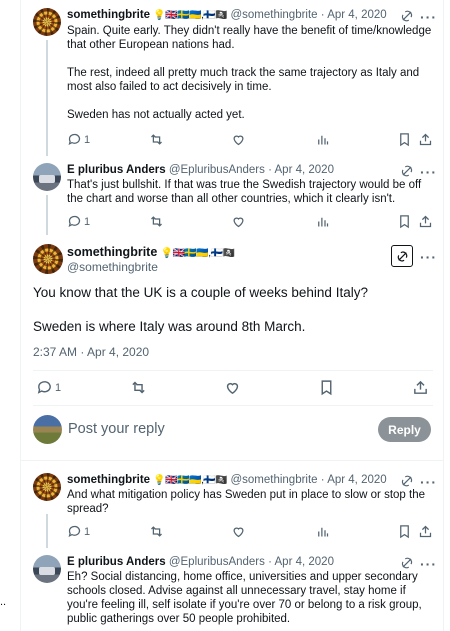 The height and width of the screenshot is (631, 450). I want to click on main-tweet-actions: 1, so click(234, 388).